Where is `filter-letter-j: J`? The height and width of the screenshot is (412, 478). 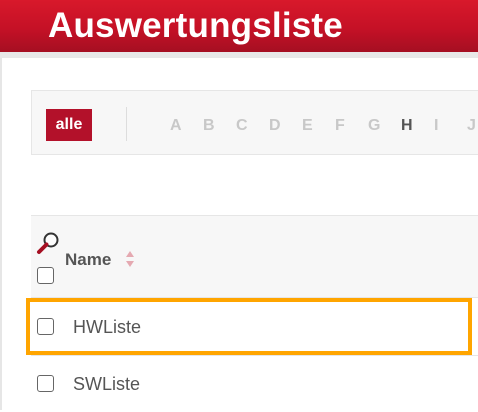 filter-letter-j: J is located at coordinates (472, 126).